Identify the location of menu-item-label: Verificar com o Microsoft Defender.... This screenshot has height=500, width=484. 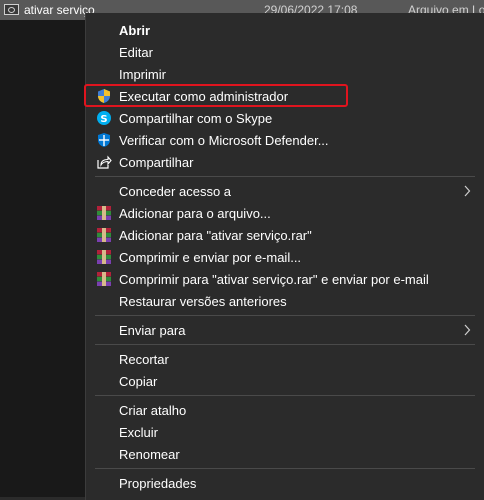
(224, 140).